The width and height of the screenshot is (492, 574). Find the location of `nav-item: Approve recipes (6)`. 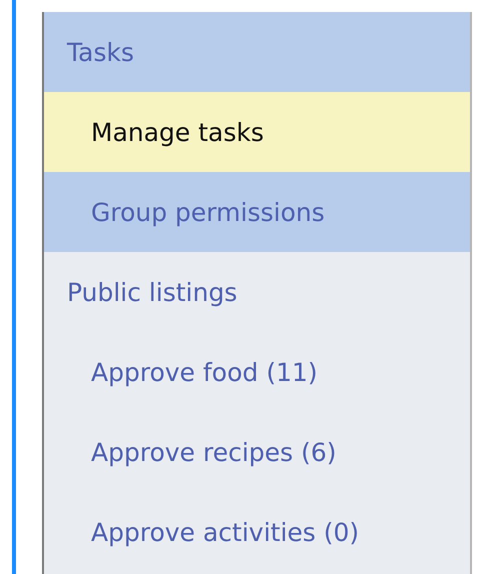

nav-item: Approve recipes (6) is located at coordinates (257, 452).